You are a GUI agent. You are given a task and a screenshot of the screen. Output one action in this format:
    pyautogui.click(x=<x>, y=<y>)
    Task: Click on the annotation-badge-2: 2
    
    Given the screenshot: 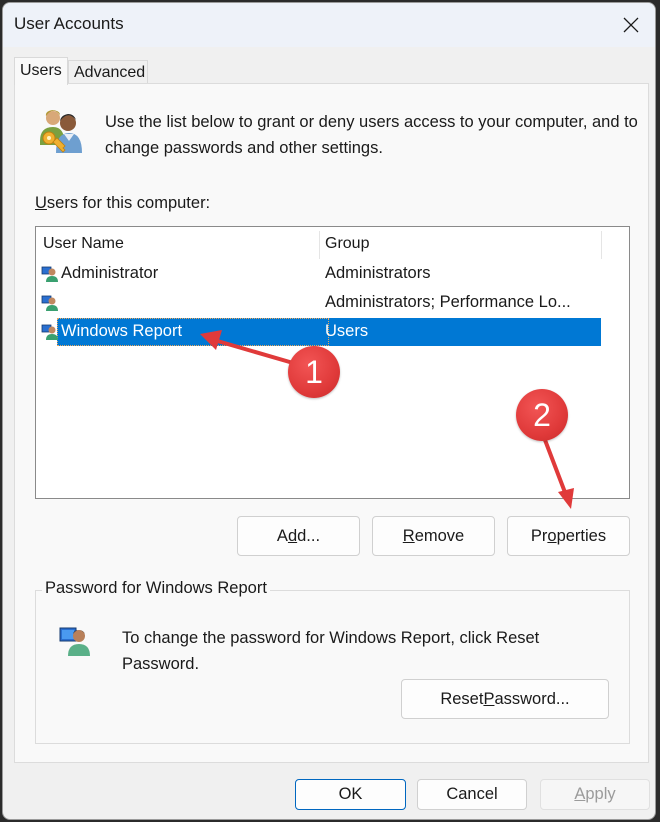 What is the action you would take?
    pyautogui.click(x=542, y=415)
    